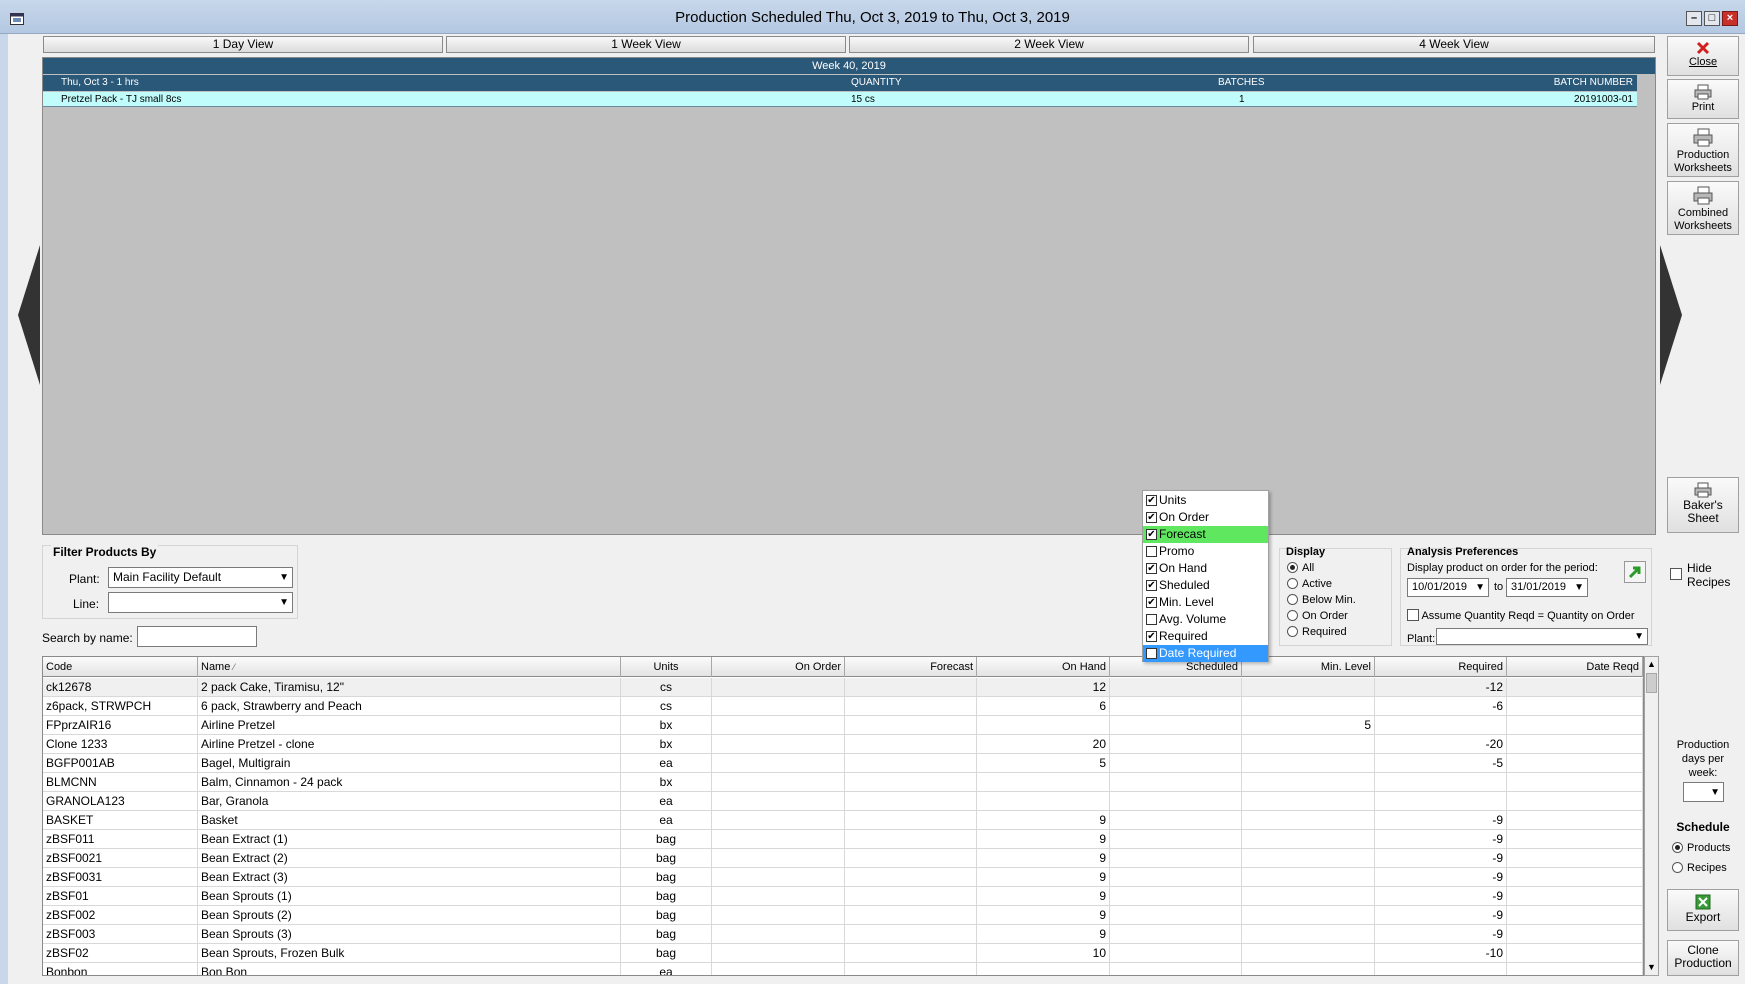 Image resolution: width=1745 pixels, height=984 pixels. Describe the element at coordinates (843, 934) in the screenshot. I see `table-row: zBSF003 Bean Sprouts (3) bag 9 -9` at that location.